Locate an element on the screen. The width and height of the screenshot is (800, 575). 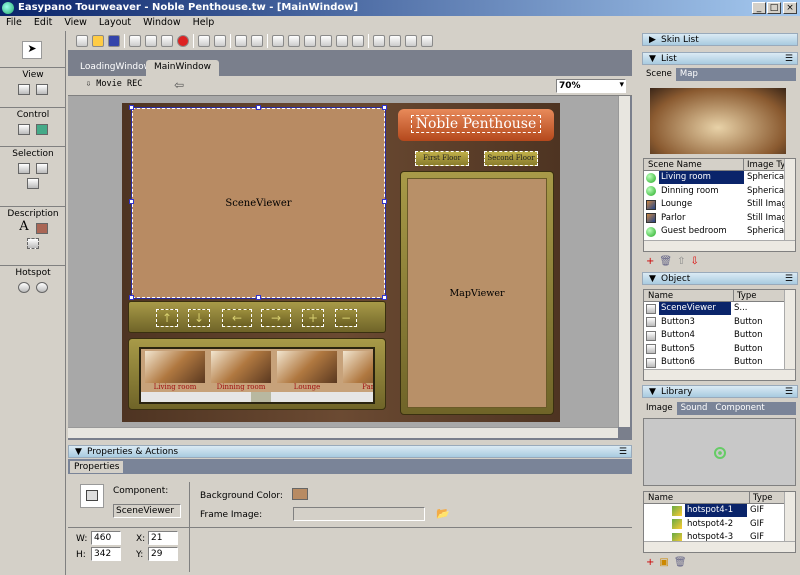
open-icon is located at coordinates (98, 40).